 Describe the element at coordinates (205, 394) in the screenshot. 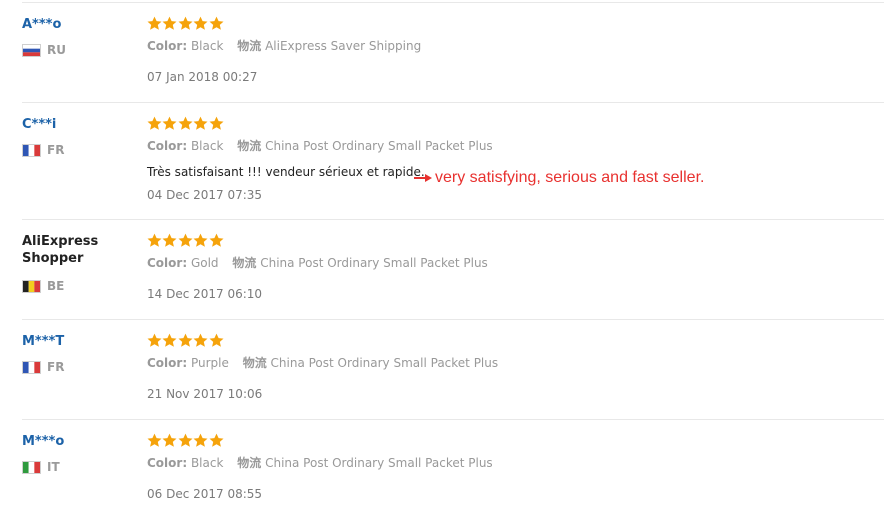

I see `review-date: 21 Nov 2017 10:06` at that location.